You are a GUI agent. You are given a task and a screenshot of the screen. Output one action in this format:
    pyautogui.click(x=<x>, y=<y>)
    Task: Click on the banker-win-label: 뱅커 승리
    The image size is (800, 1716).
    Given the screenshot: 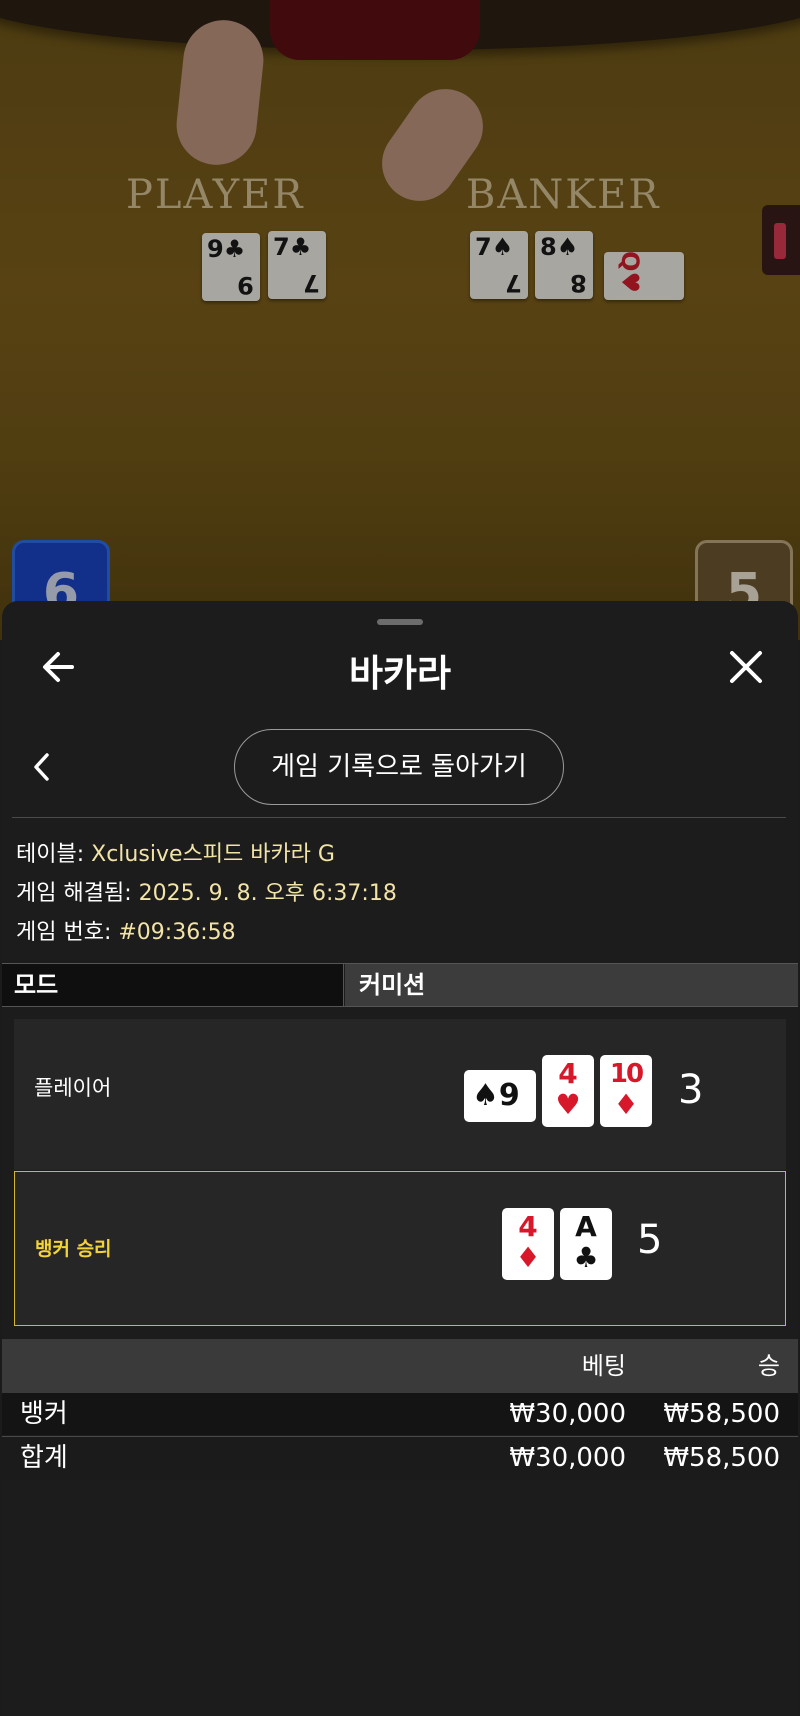 What is the action you would take?
    pyautogui.click(x=73, y=1249)
    